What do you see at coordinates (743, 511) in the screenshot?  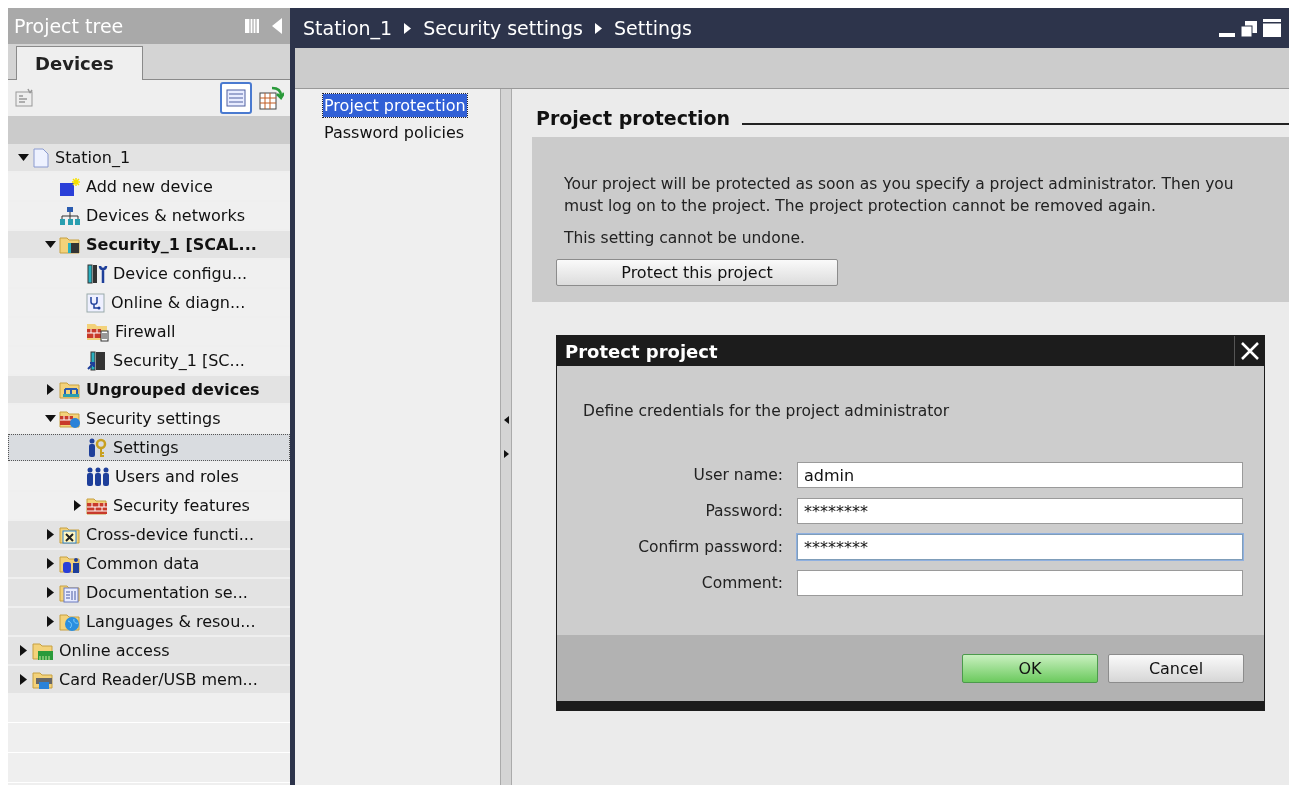 I see `field-label: Password:` at bounding box center [743, 511].